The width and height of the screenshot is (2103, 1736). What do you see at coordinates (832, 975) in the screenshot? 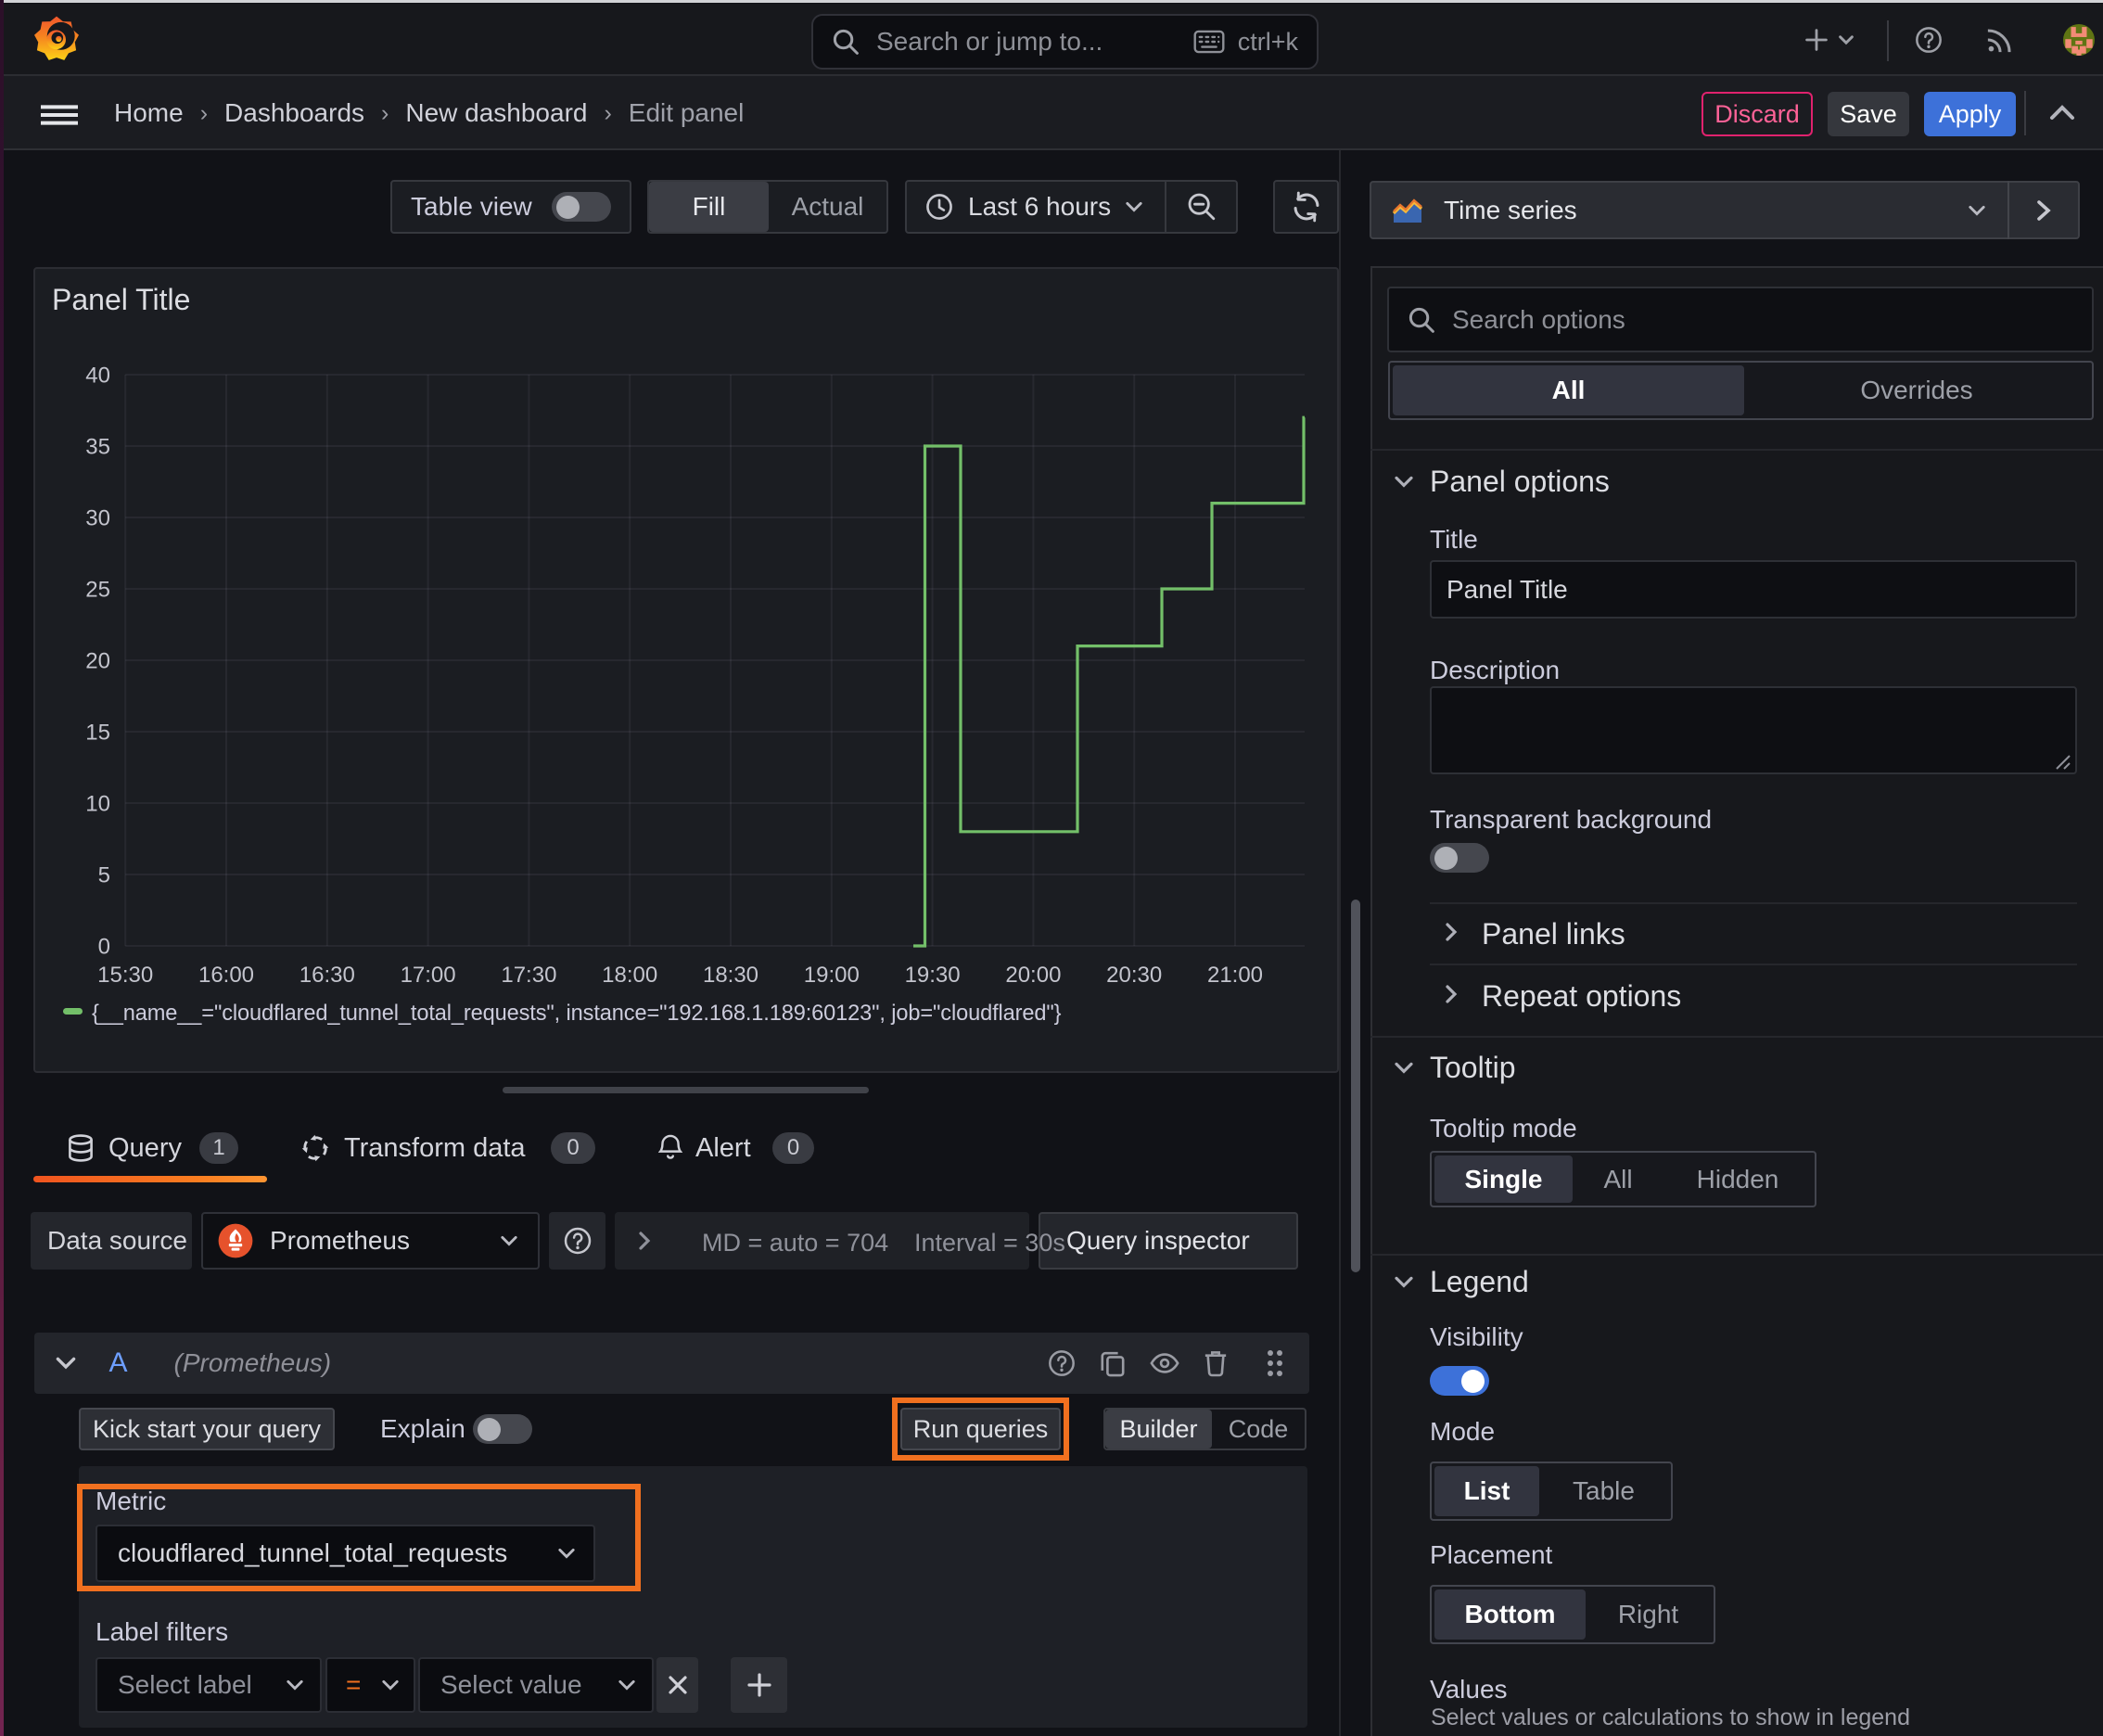
I see `svg-text: 19:00` at bounding box center [832, 975].